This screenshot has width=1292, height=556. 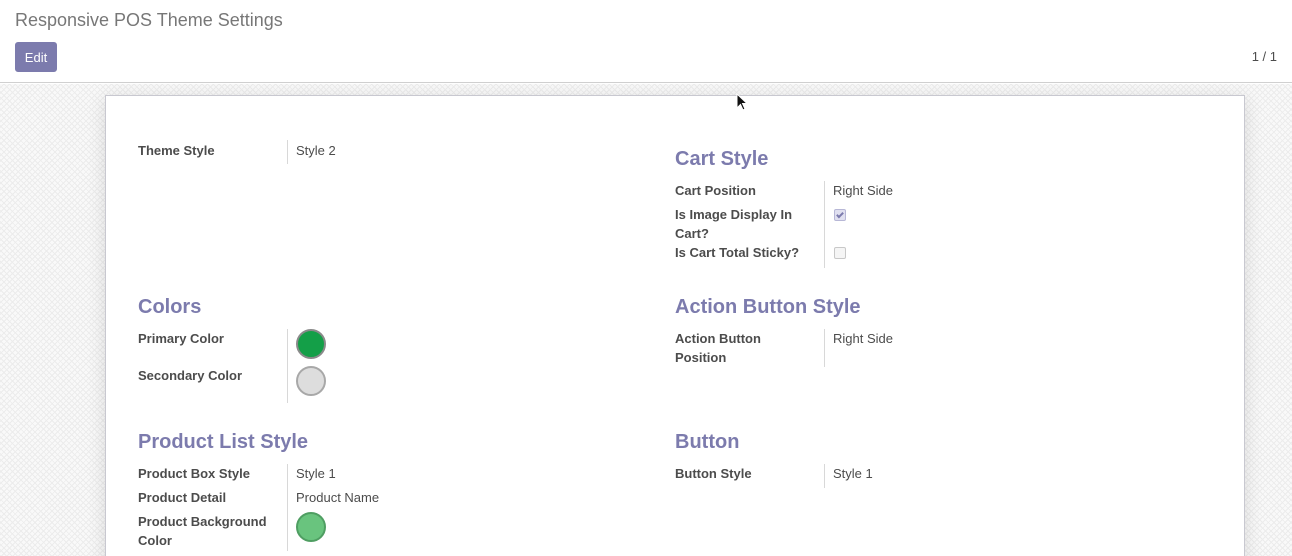 I want to click on colors-heading: Colors, so click(x=170, y=307).